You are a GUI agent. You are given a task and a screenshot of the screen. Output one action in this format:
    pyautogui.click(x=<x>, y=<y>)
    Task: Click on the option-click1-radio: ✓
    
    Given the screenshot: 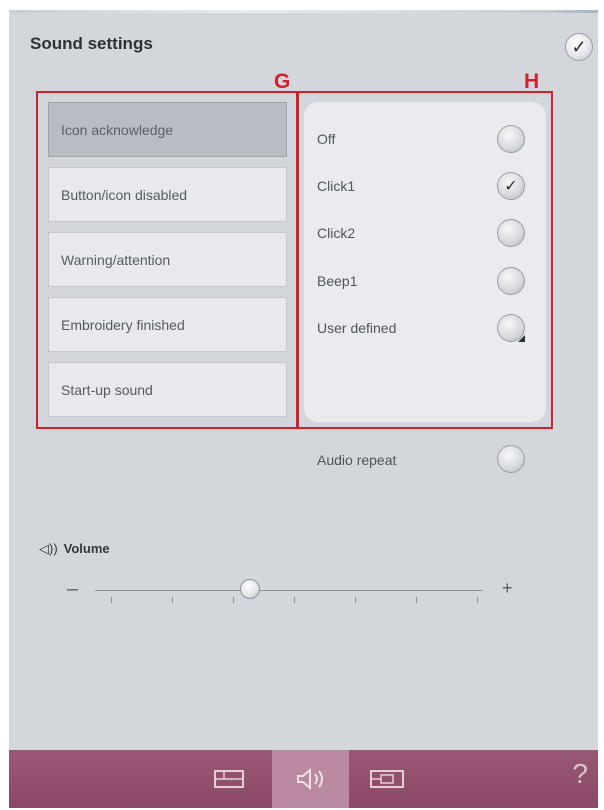 What is the action you would take?
    pyautogui.click(x=511, y=186)
    